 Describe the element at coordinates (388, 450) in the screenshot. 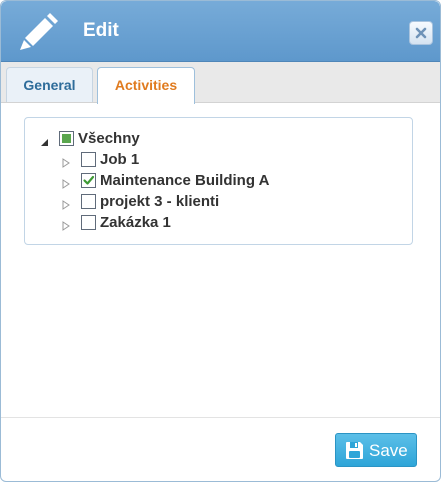

I see `save-button-label: Save` at that location.